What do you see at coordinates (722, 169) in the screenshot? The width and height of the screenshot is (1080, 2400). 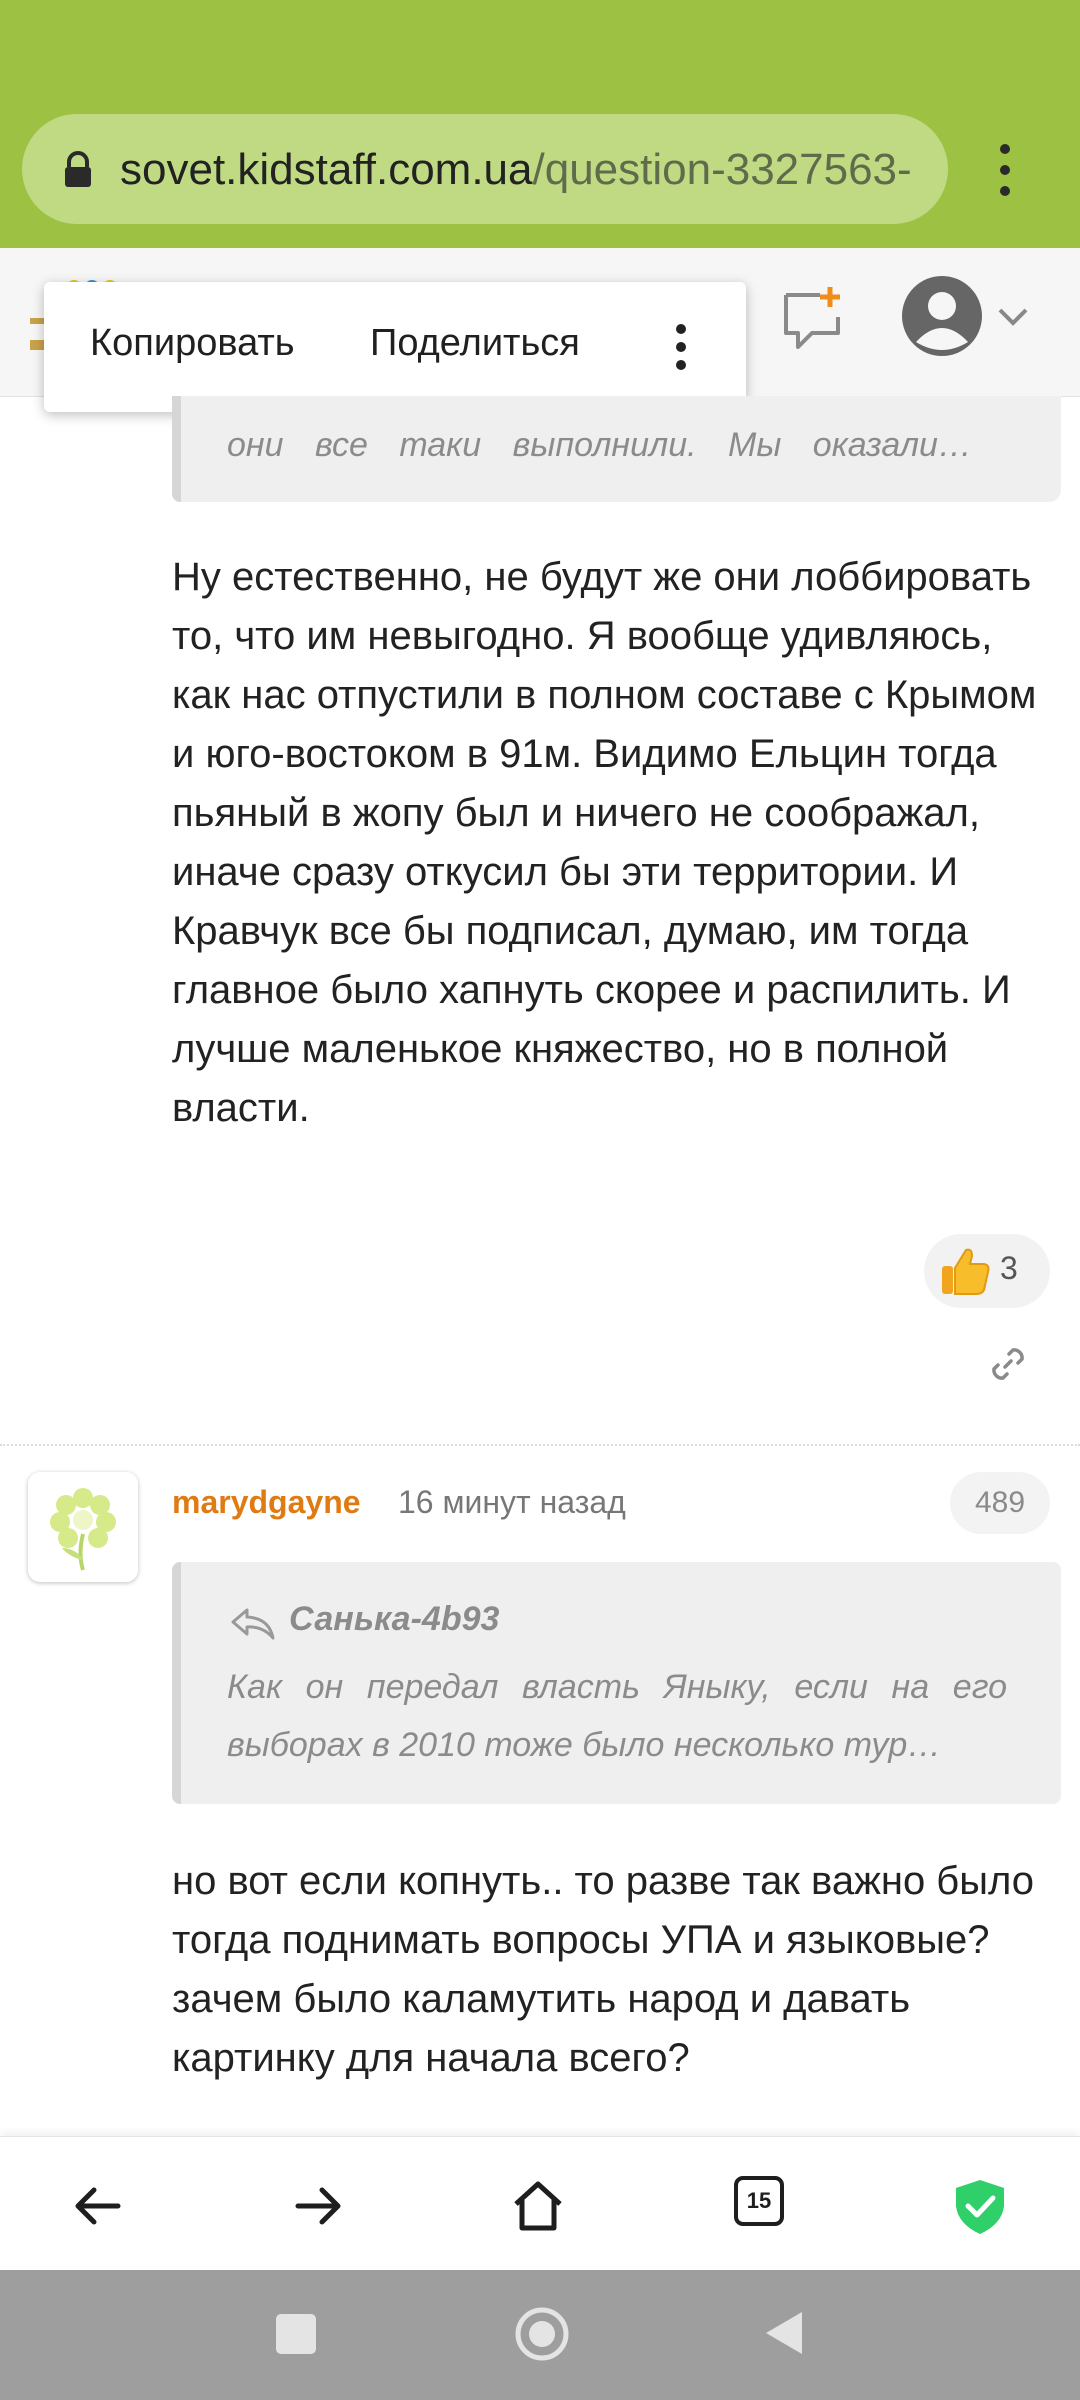 I see `url-path: /question-3327563-` at bounding box center [722, 169].